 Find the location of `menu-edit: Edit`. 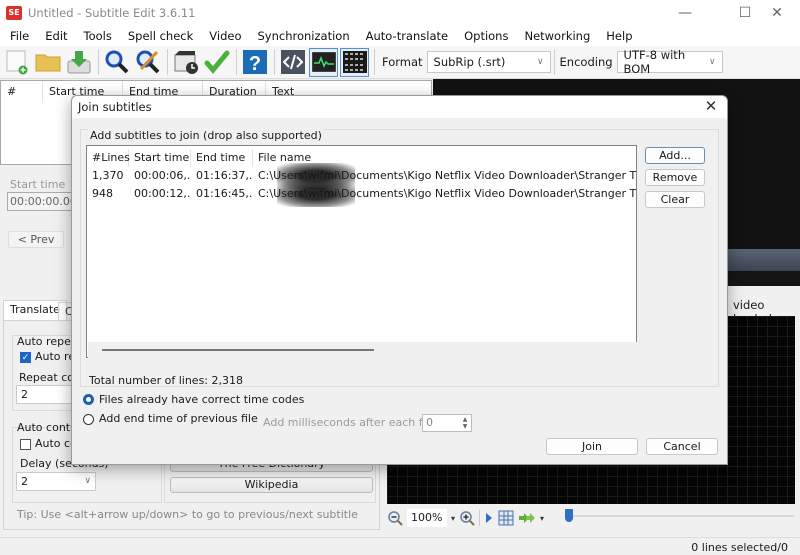

menu-edit: Edit is located at coordinates (56, 36).